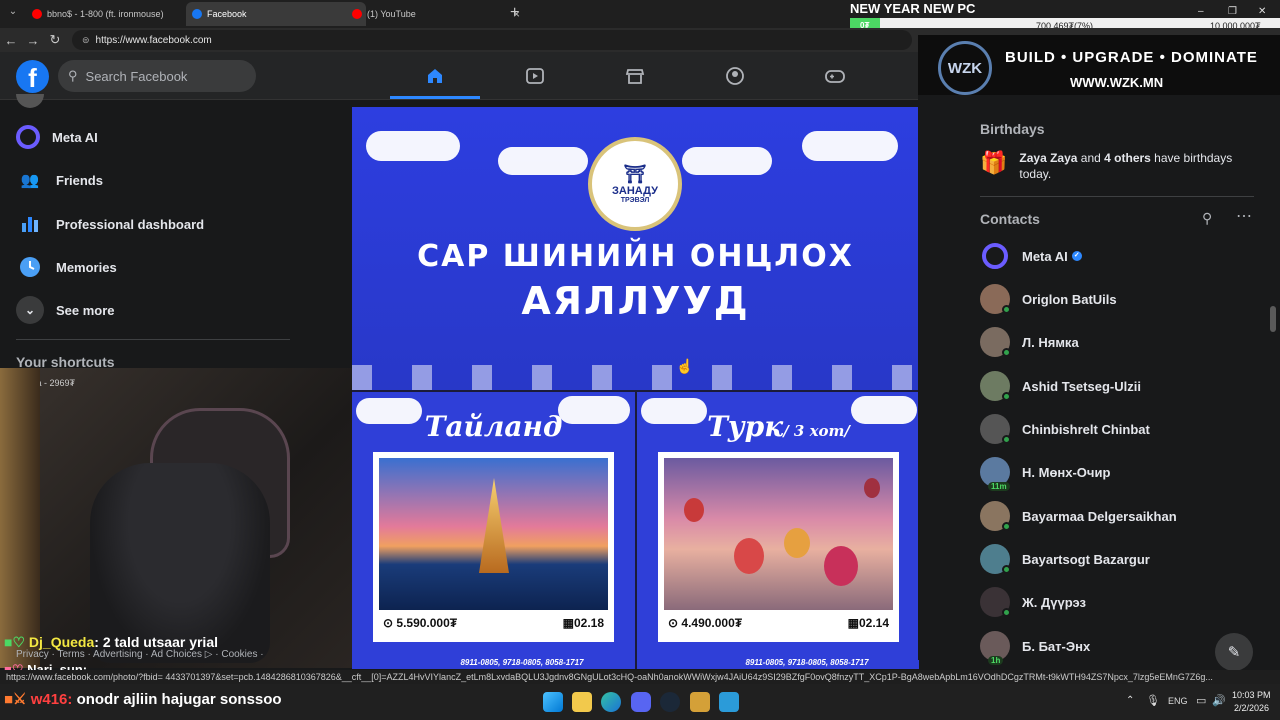 Image resolution: width=1280 pixels, height=720 pixels. I want to click on sidebar-item-see-more: ⌄ See more, so click(65, 310).